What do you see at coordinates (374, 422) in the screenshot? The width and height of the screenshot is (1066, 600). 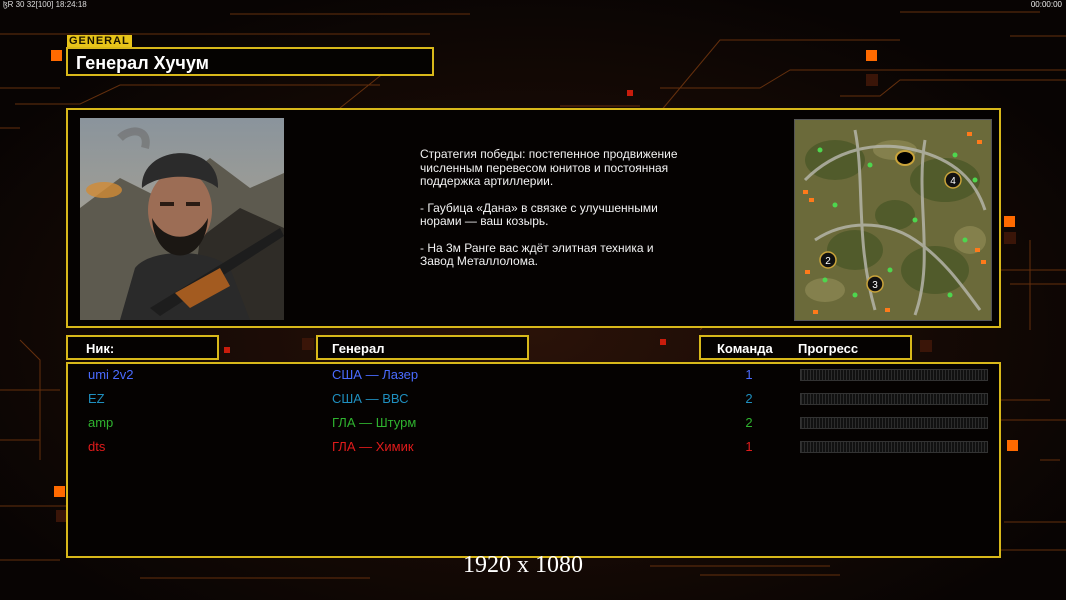 I see `player-general: ГЛА — Штурм` at bounding box center [374, 422].